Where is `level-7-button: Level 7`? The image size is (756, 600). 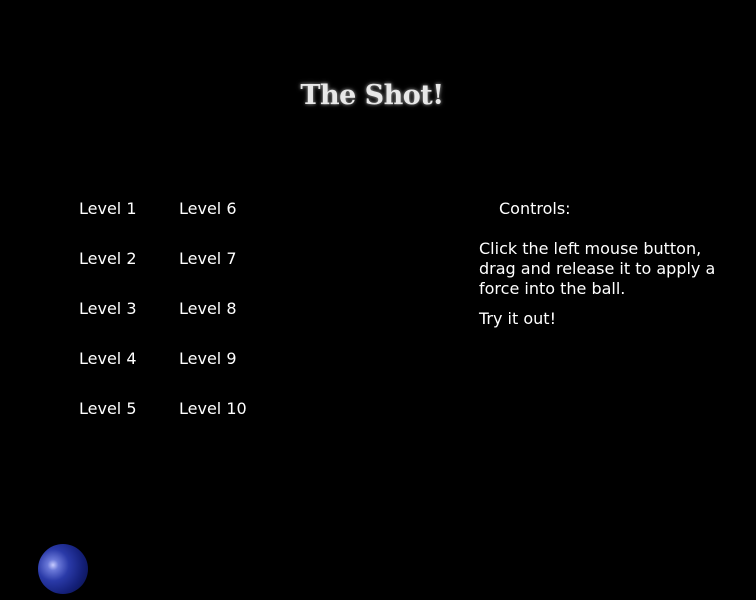 level-7-button: Level 7 is located at coordinates (208, 259).